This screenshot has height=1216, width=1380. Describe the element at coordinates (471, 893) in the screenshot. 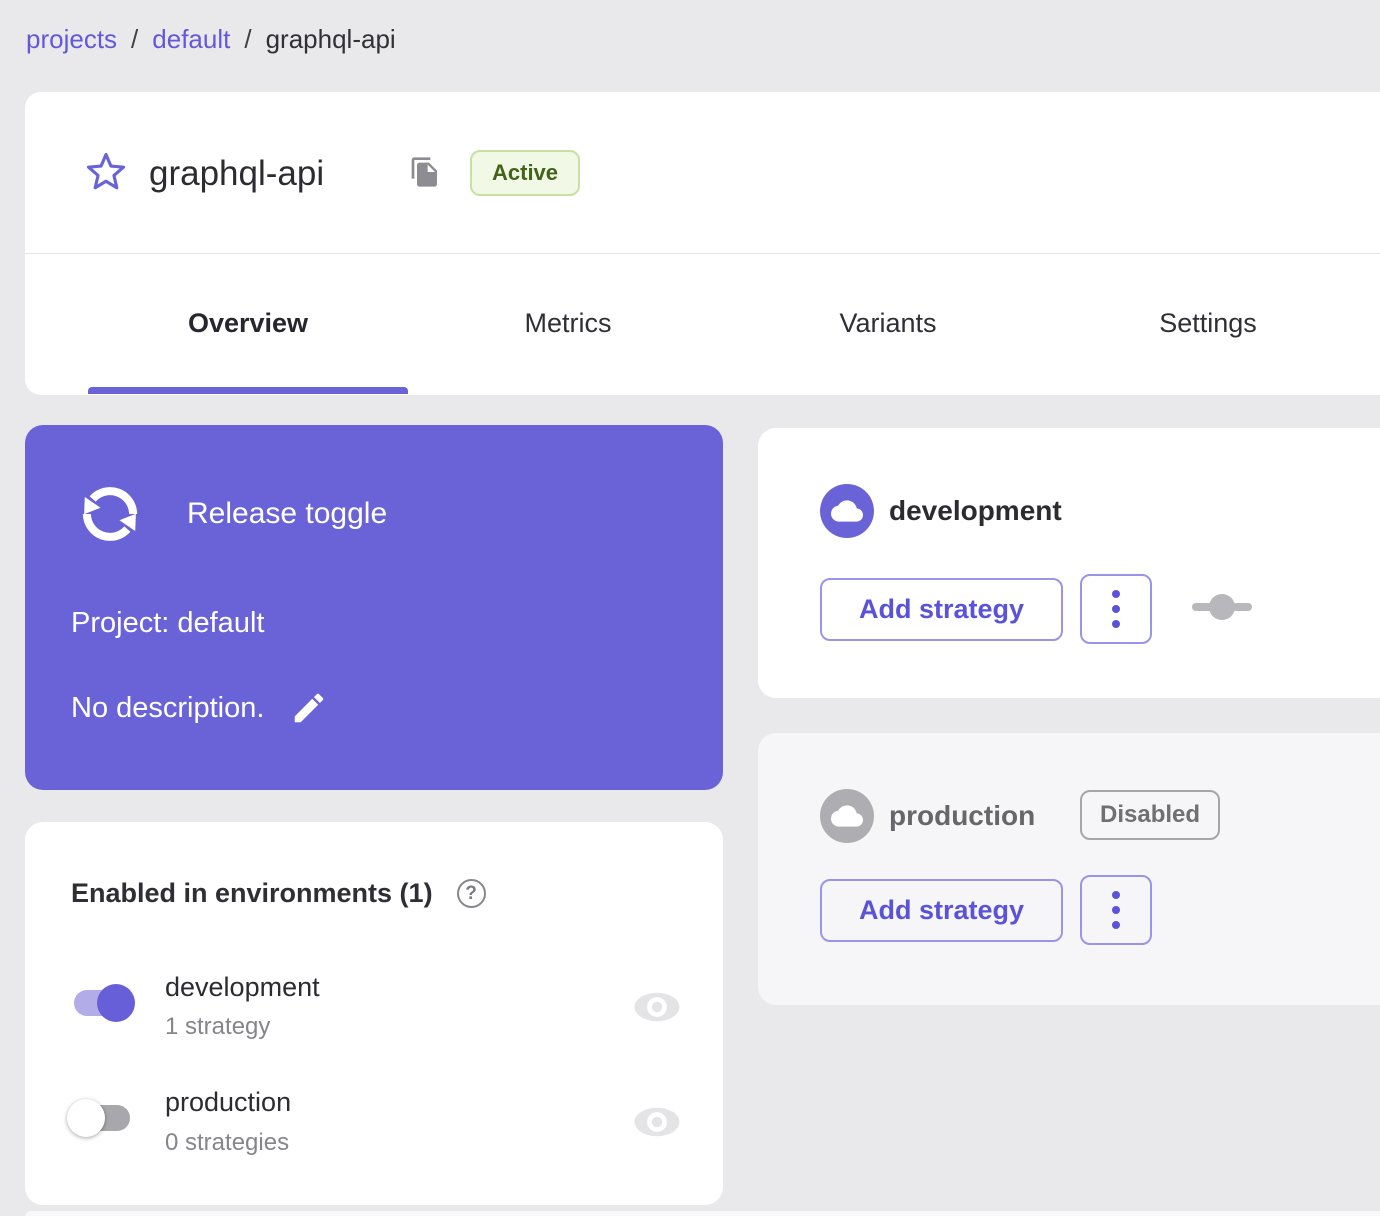

I see `help-icon: ?` at that location.